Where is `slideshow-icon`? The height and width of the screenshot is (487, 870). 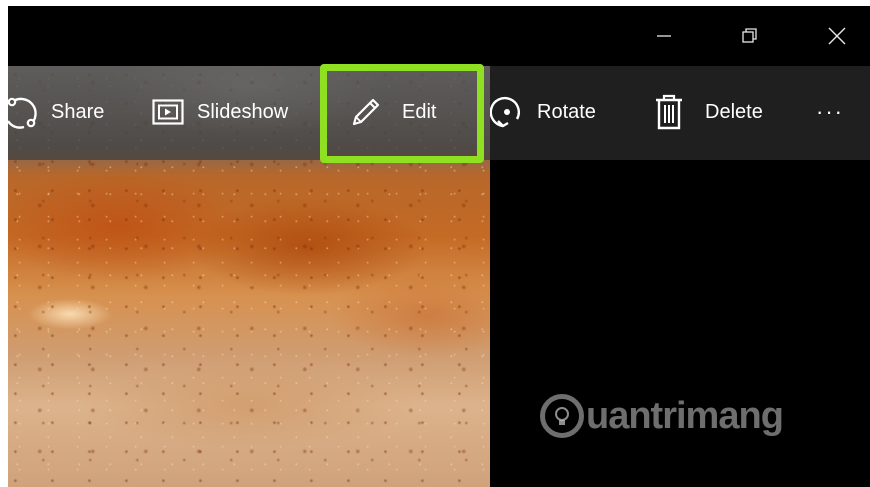
slideshow-icon is located at coordinates (168, 112).